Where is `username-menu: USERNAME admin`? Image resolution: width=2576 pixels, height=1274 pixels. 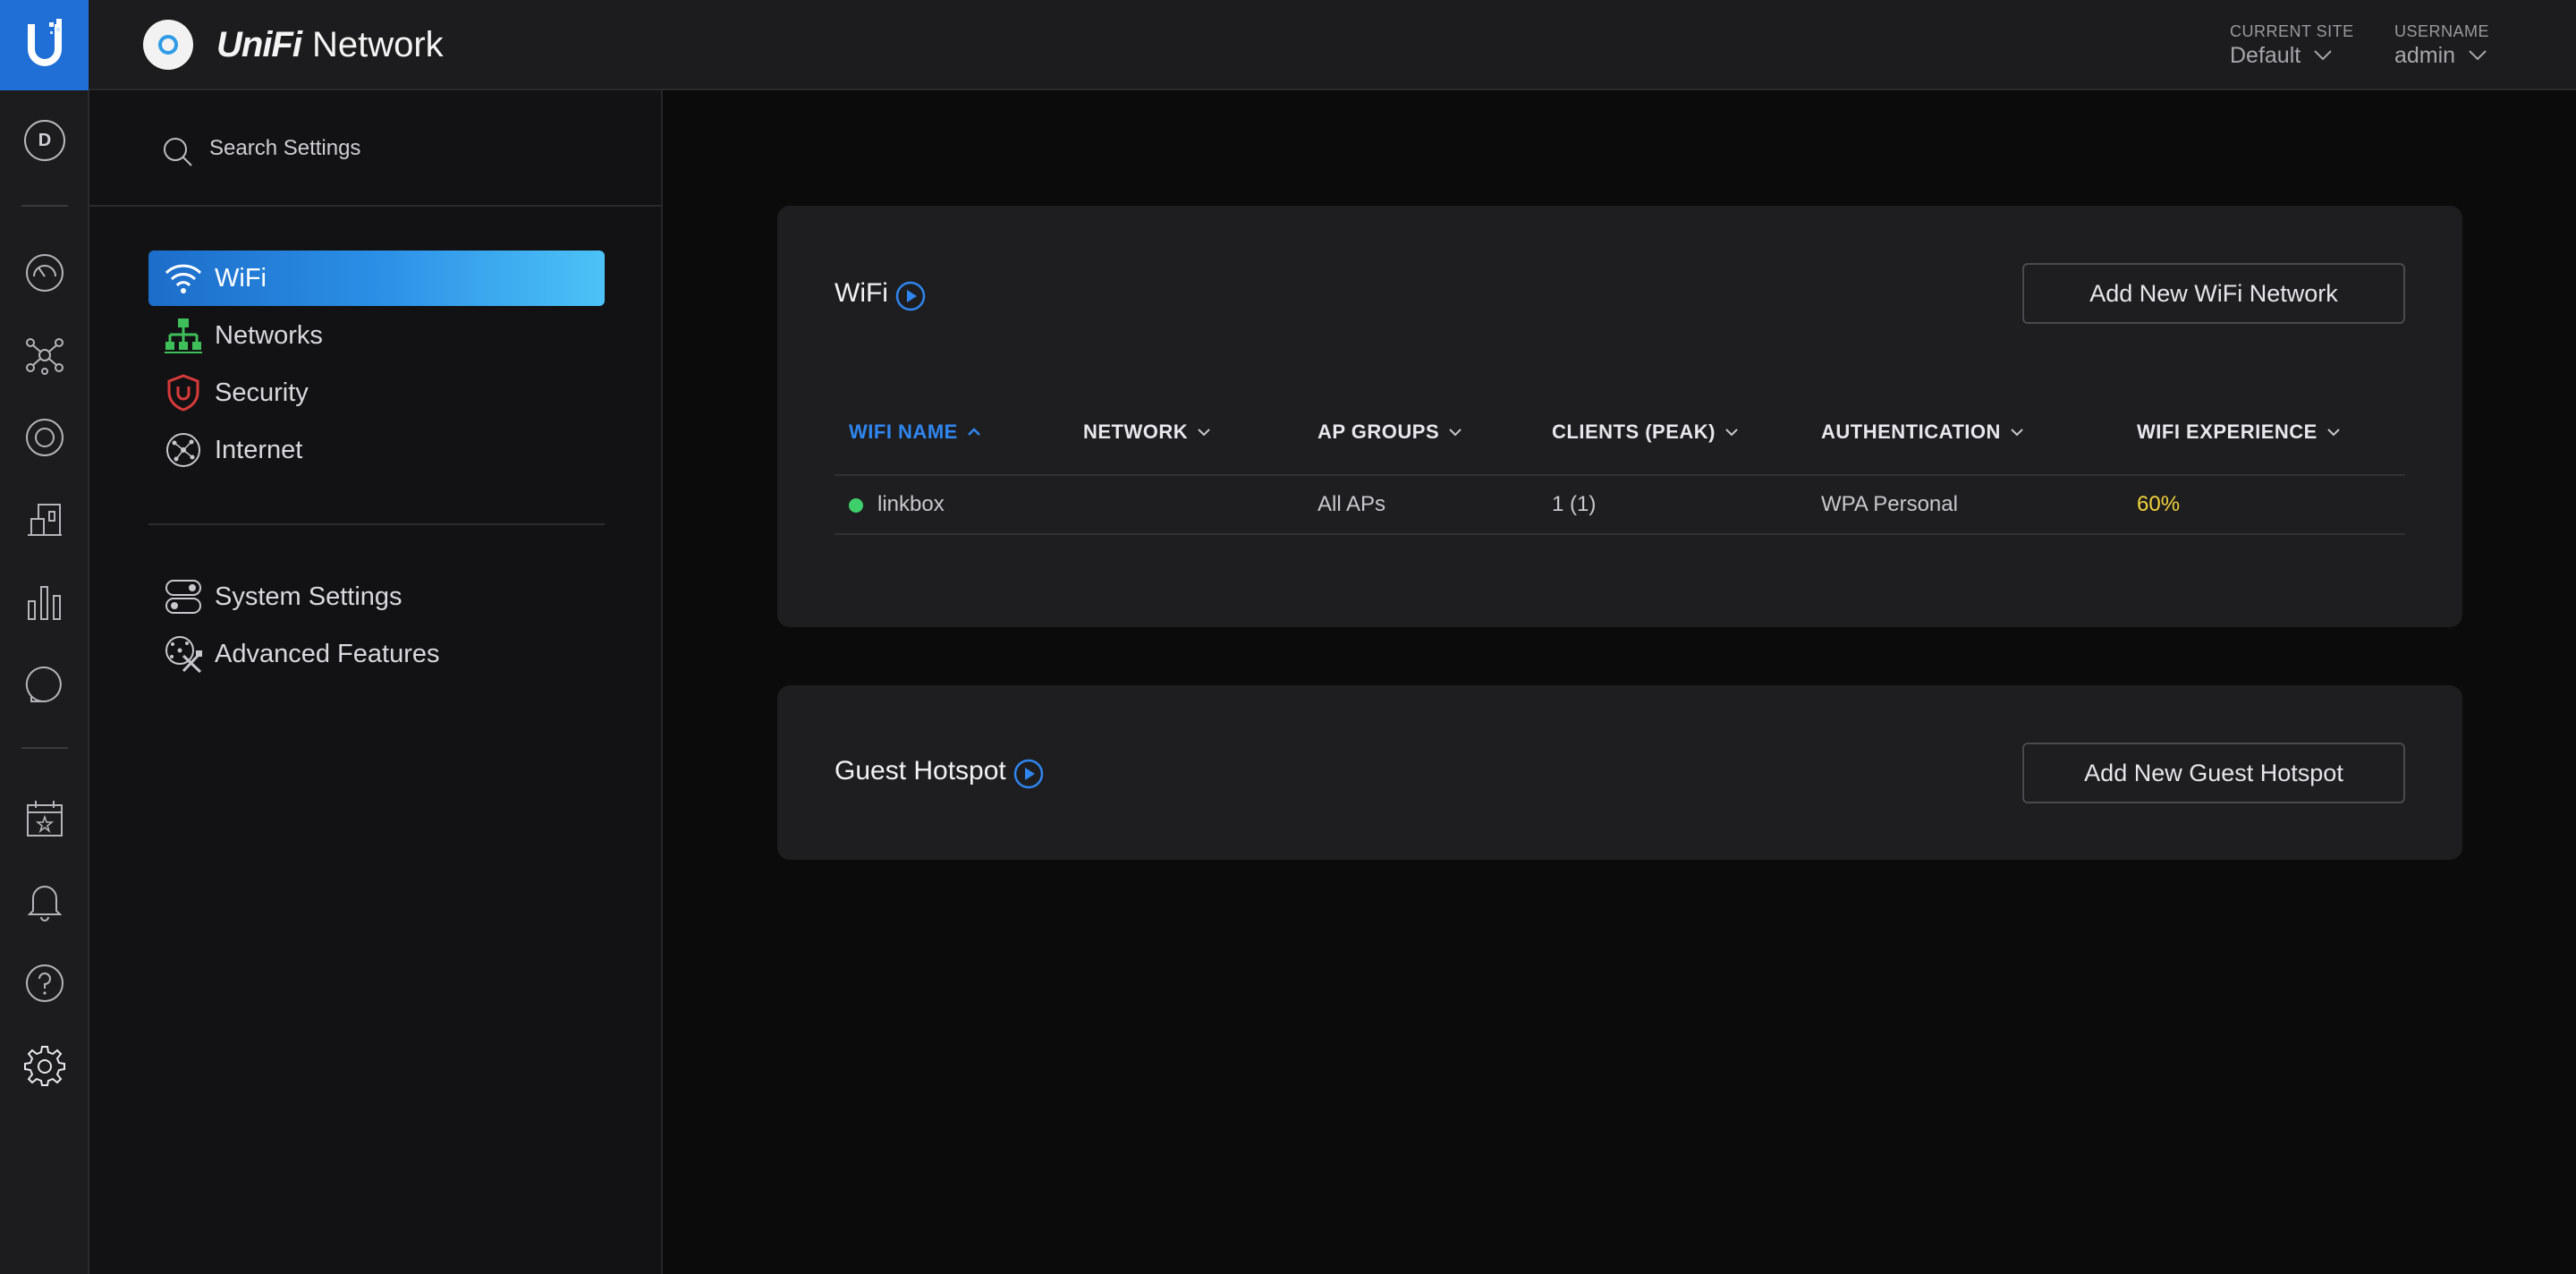 username-menu: USERNAME admin is located at coordinates (2441, 45).